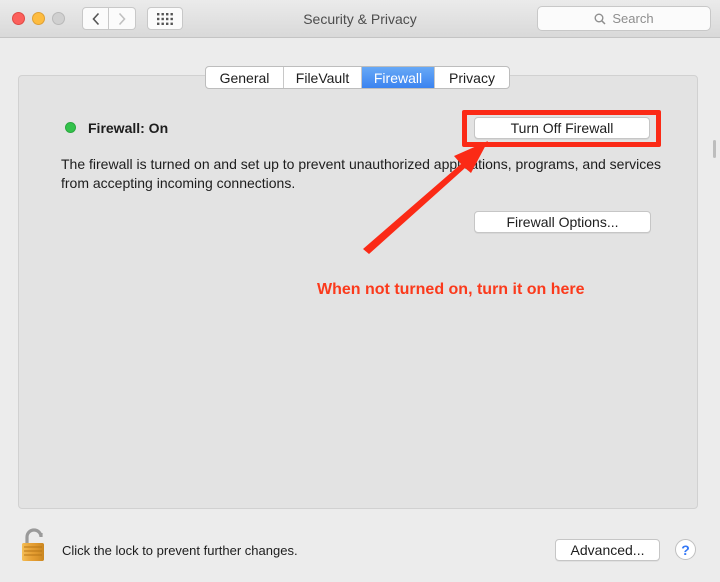  What do you see at coordinates (128, 128) in the screenshot?
I see `firewall-status-label: Firewall: On` at bounding box center [128, 128].